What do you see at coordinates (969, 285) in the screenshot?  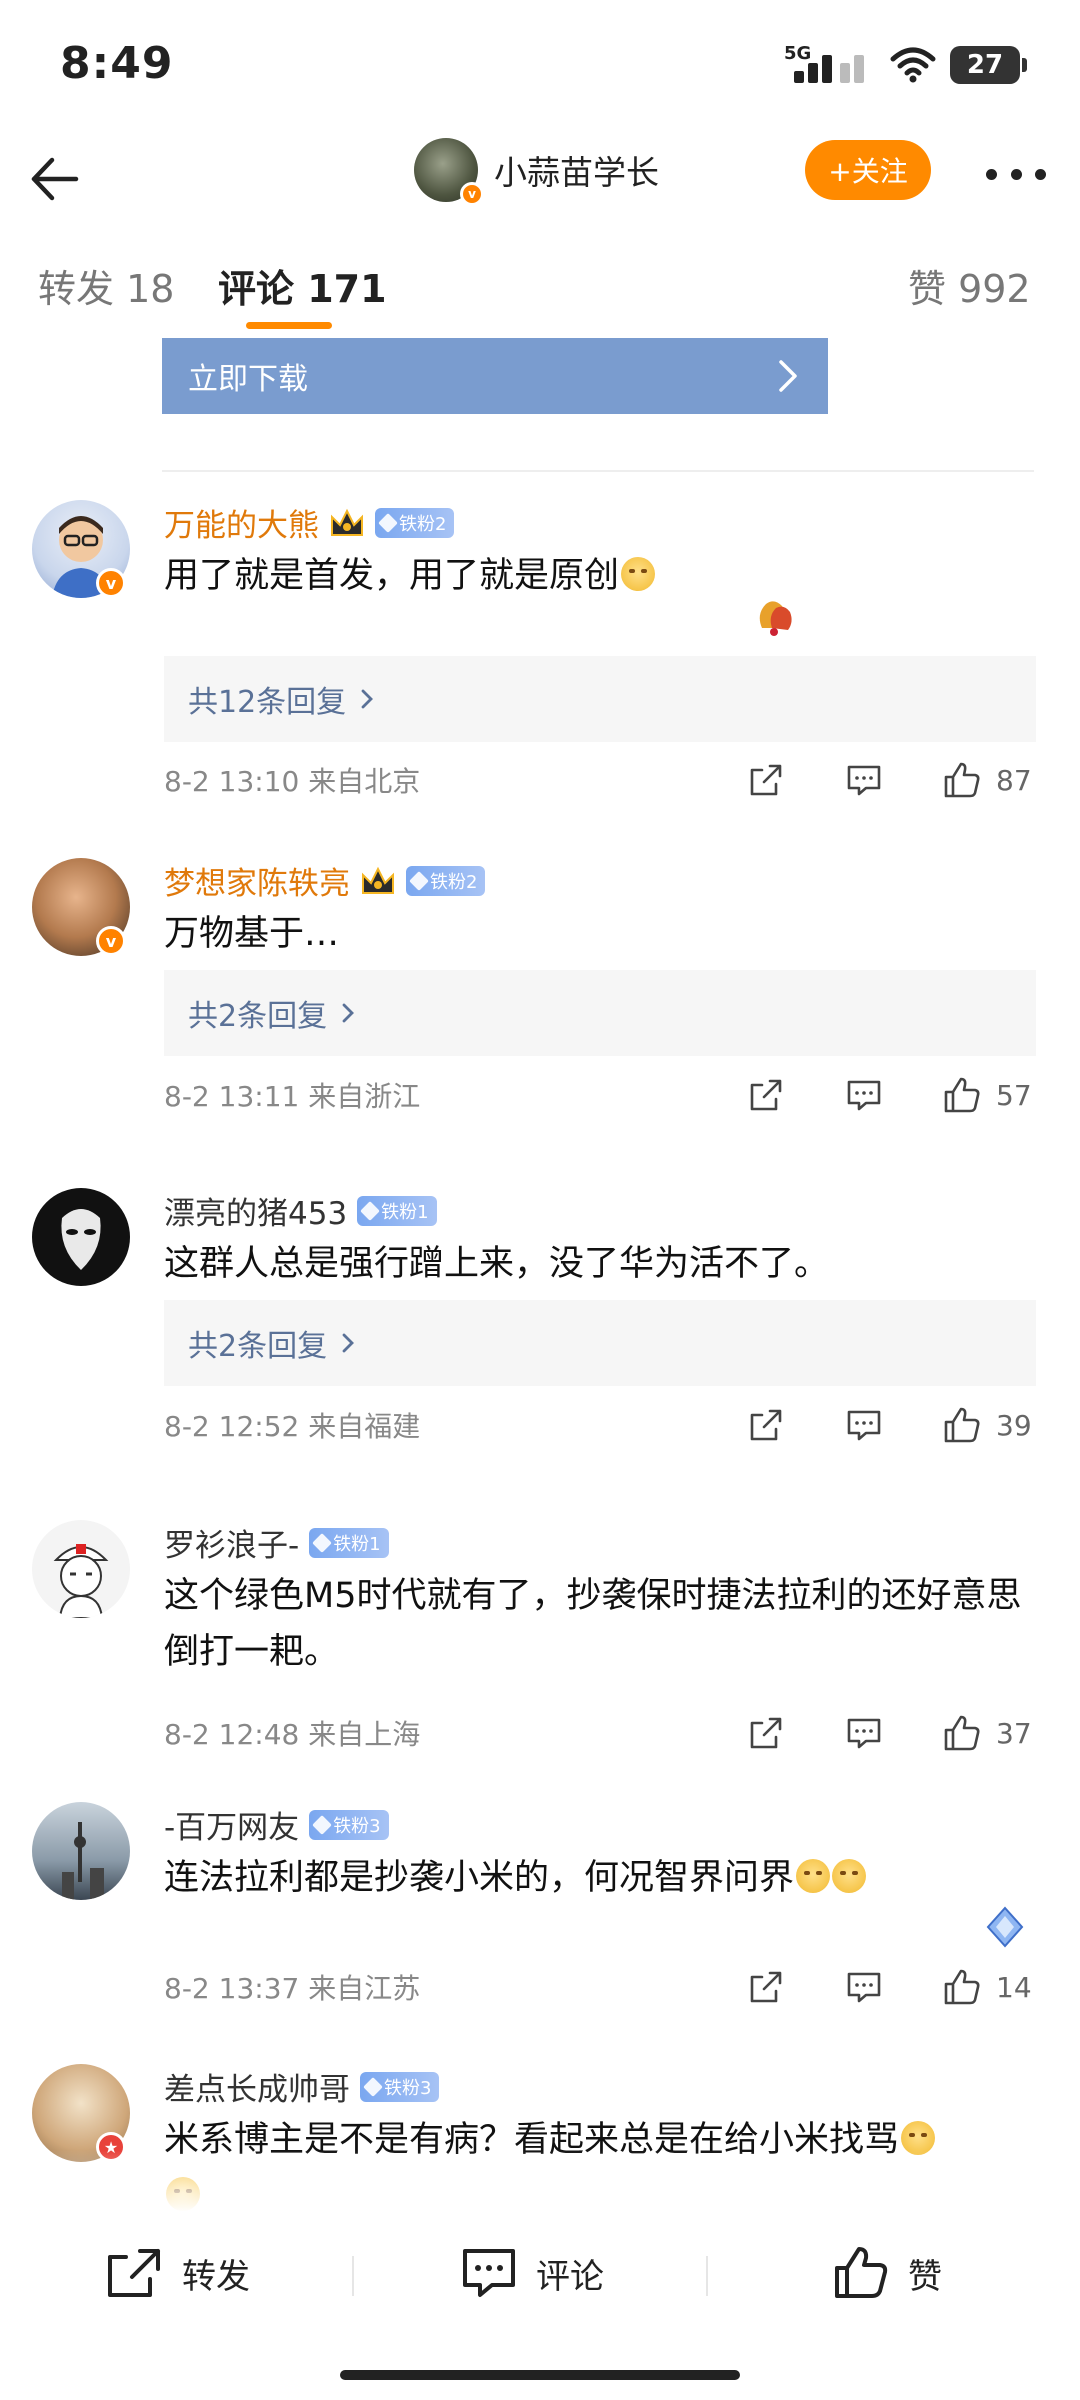 I see `tab-likes: 赞 992` at bounding box center [969, 285].